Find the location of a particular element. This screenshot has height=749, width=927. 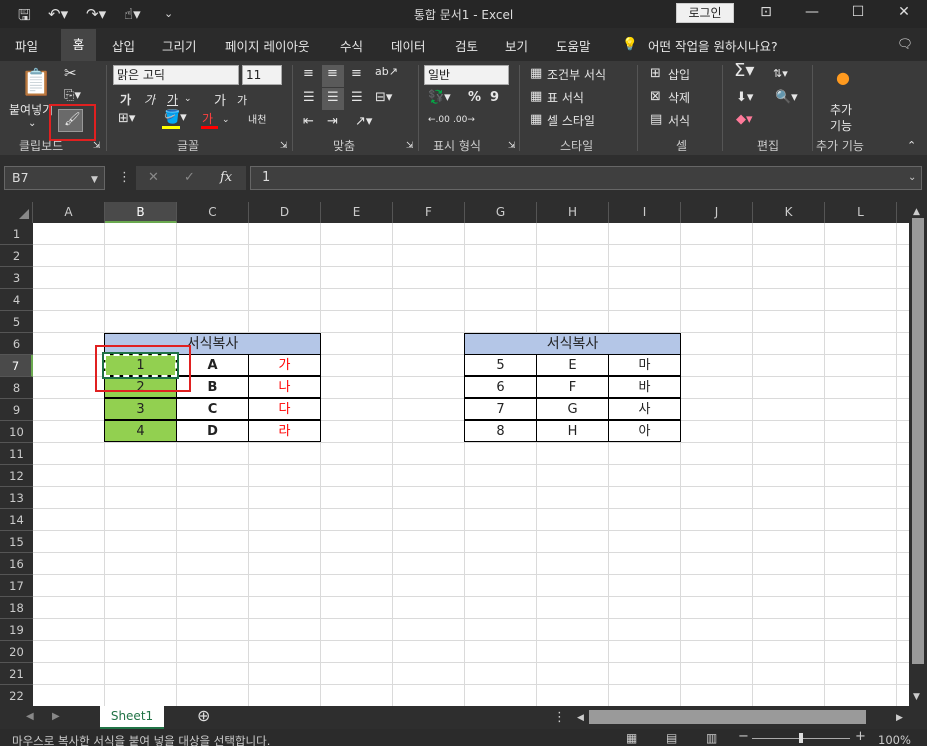

row-header: 21 is located at coordinates (16, 674).